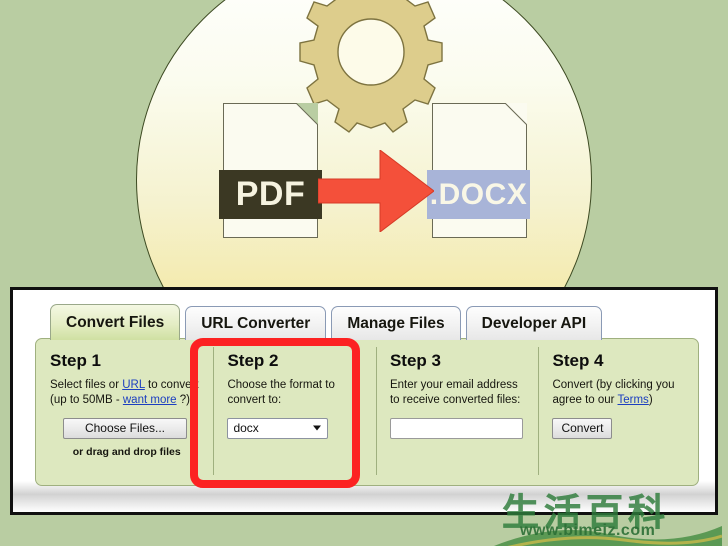 The image size is (728, 546). I want to click on right-arrow-icon, so click(376, 191).